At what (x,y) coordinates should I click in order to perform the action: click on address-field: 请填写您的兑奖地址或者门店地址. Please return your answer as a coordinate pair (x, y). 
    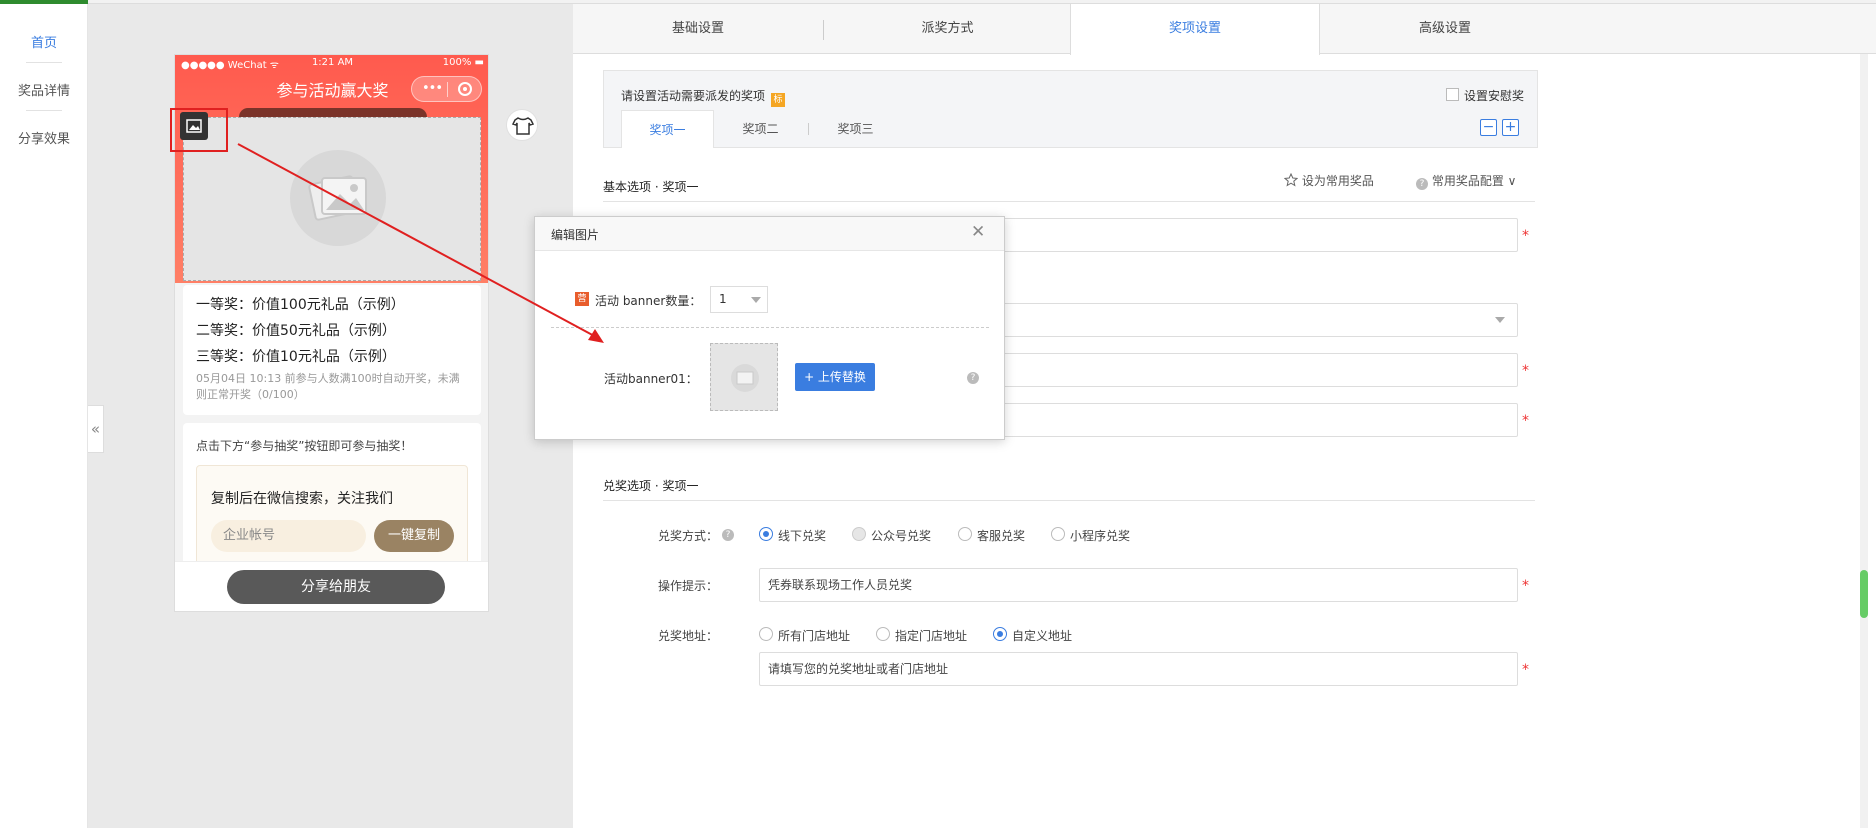
    Looking at the image, I should click on (1138, 669).